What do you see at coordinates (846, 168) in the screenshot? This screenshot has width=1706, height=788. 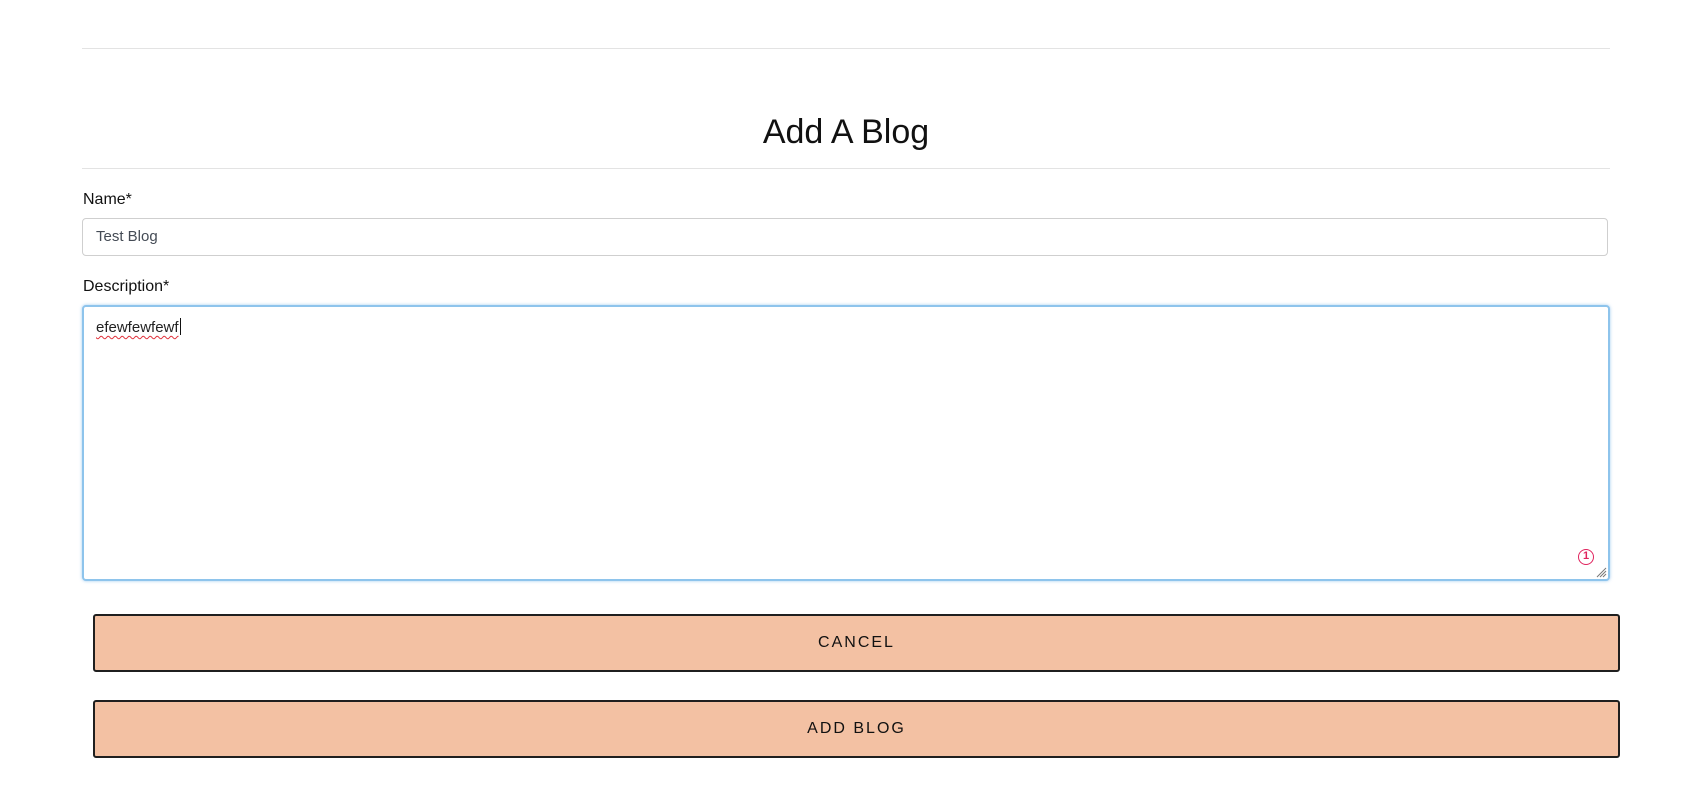 I see `title-divider` at bounding box center [846, 168].